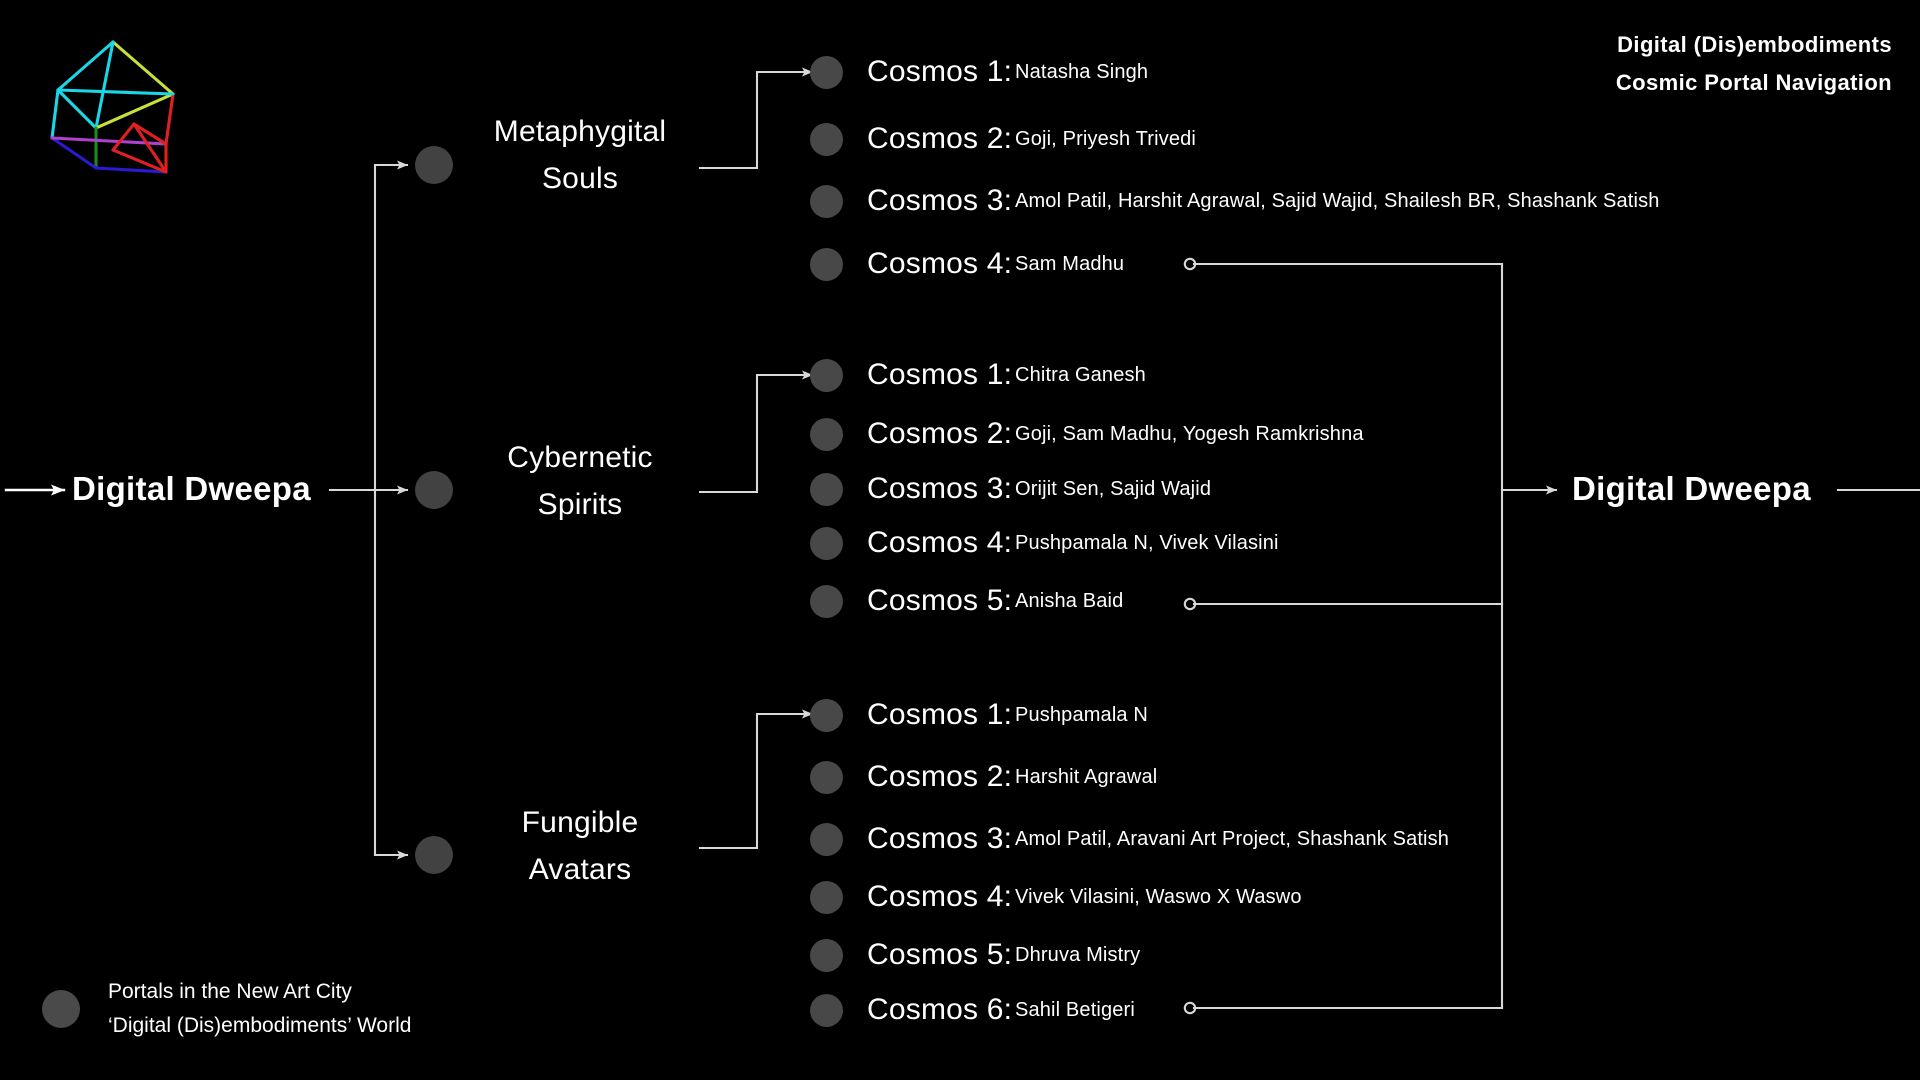 Image resolution: width=1920 pixels, height=1080 pixels. Describe the element at coordinates (61, 1009) in the screenshot. I see `legend-portal-dot` at that location.